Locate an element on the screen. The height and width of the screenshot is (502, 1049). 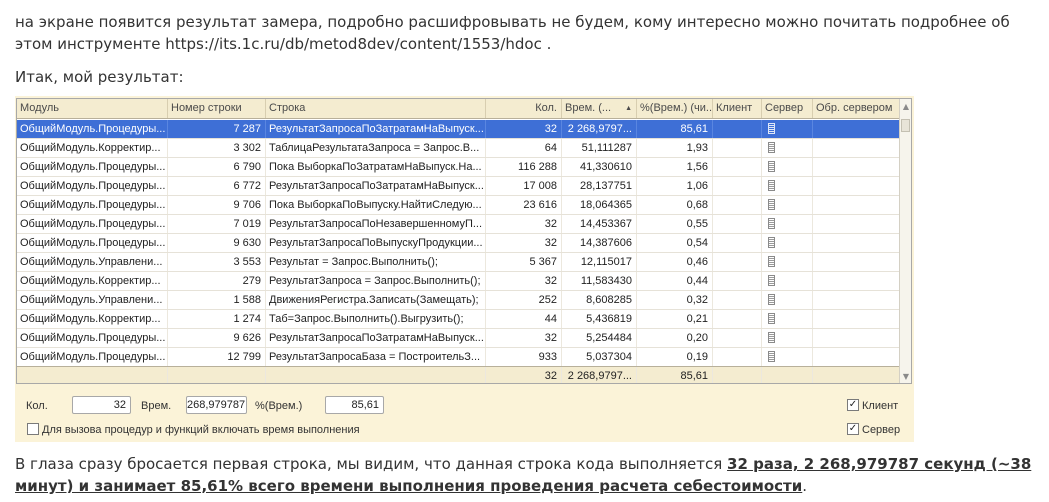
column-header-server: Сервер is located at coordinates (787, 108).